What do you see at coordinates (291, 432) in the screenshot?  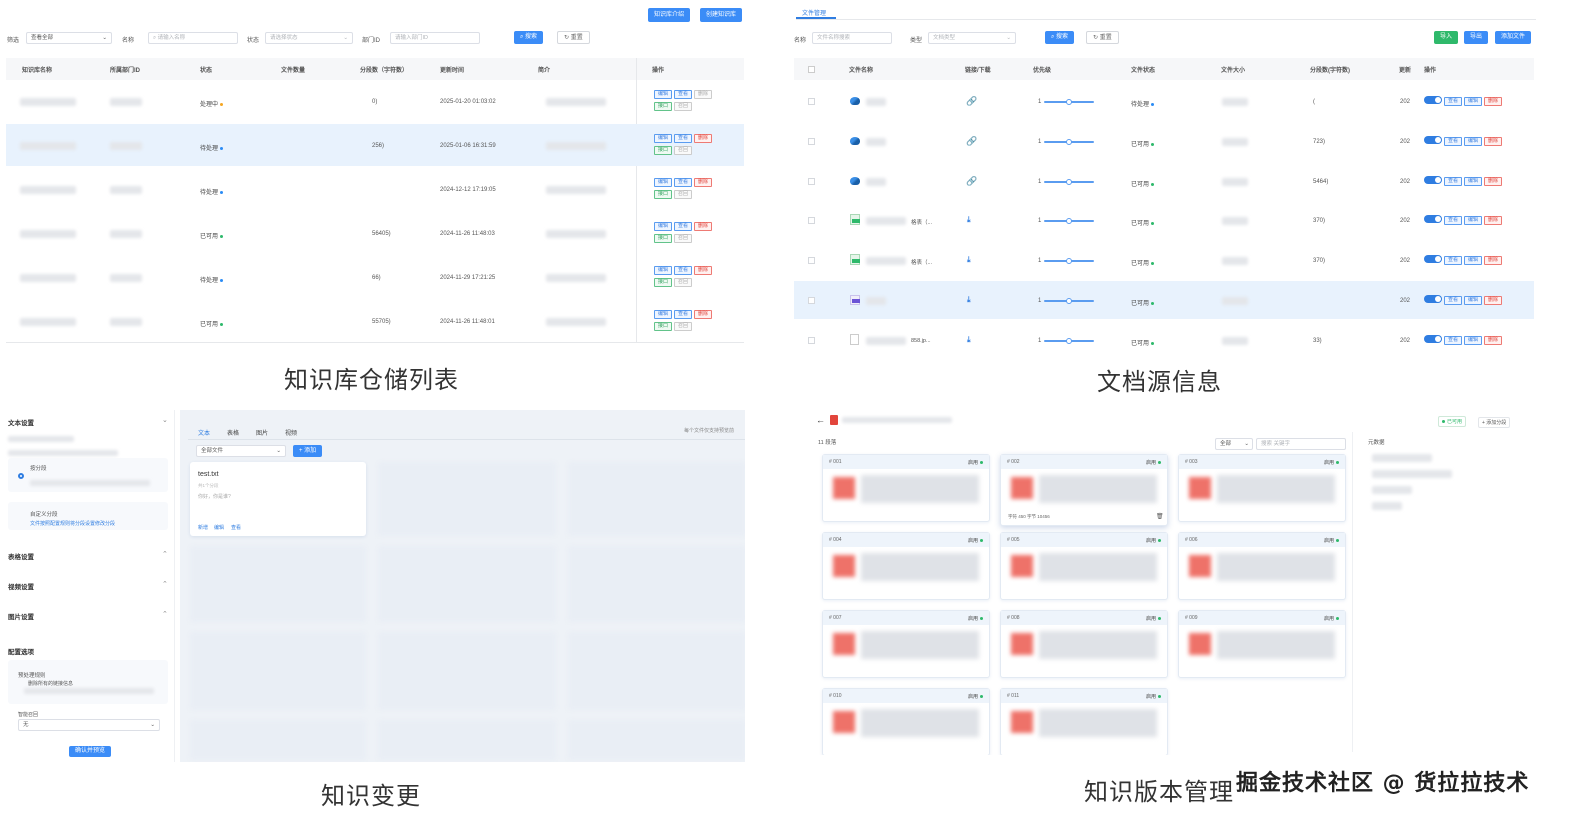 I see `tab-video: 视频` at bounding box center [291, 432].